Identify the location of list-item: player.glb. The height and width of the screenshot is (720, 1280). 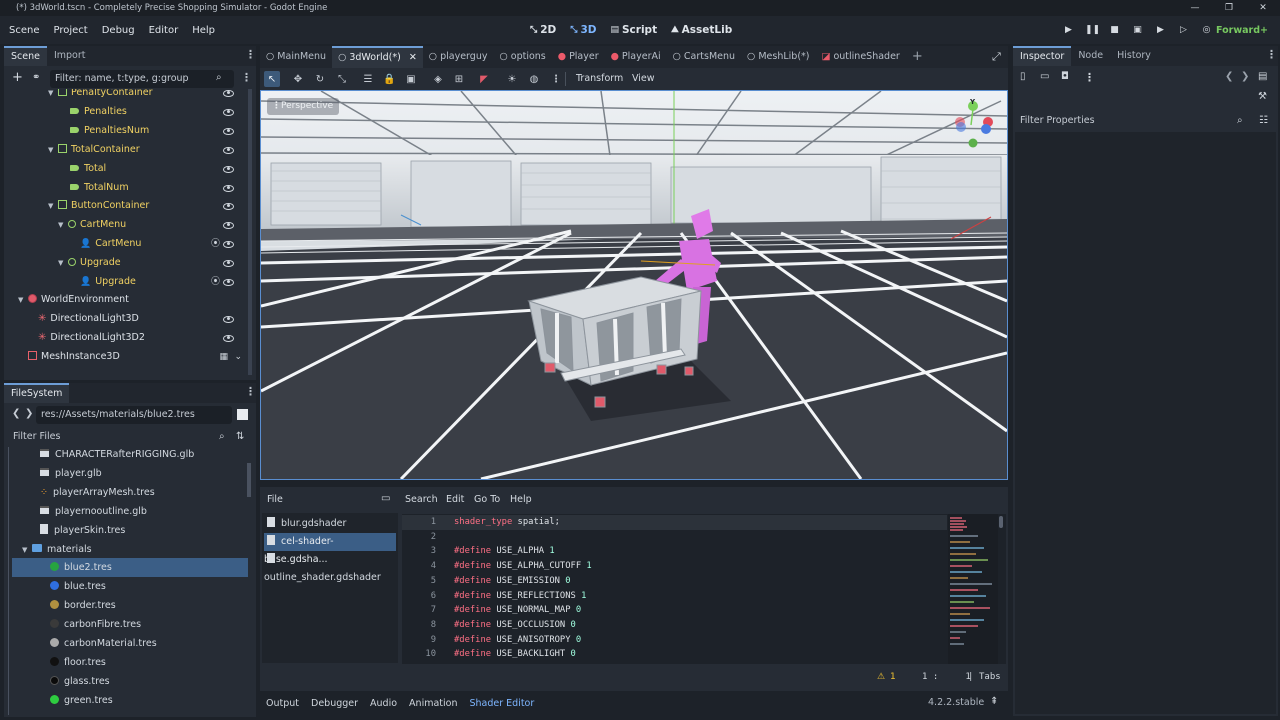
(130, 473).